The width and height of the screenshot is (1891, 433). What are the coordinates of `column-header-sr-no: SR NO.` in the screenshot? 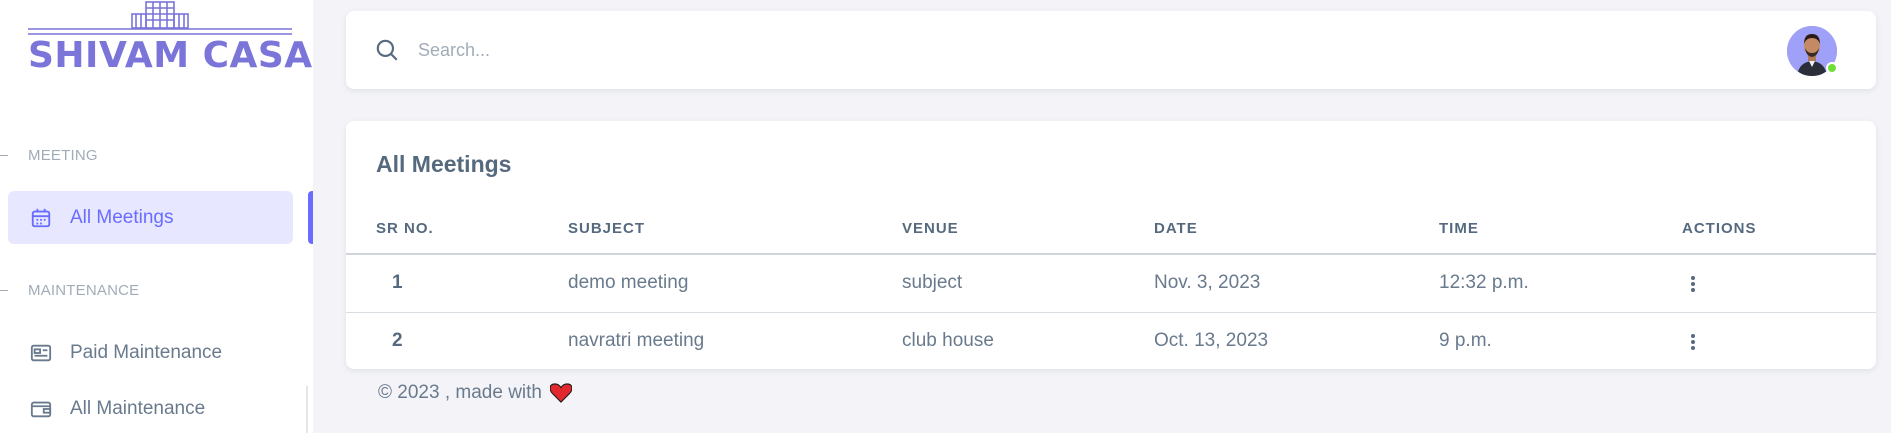 It's located at (405, 228).